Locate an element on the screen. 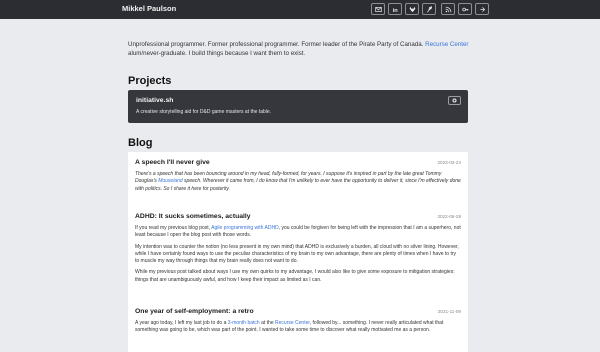 This screenshot has height=352, width=600. site-title: Mikkel Paulson is located at coordinates (149, 8).